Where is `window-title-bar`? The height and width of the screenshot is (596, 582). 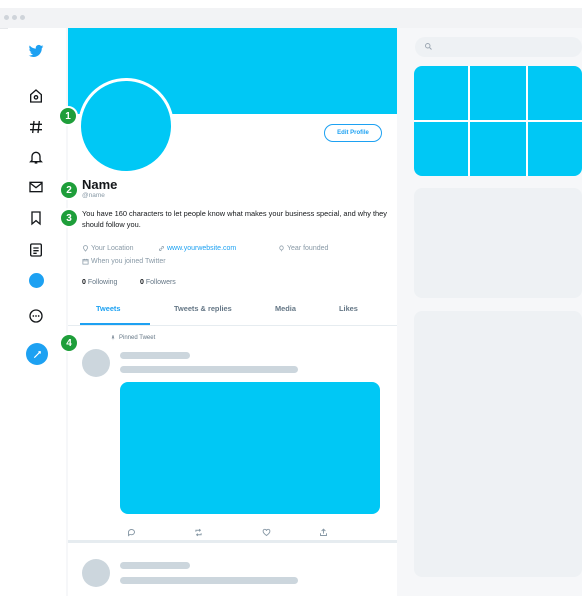 window-title-bar is located at coordinates (291, 18).